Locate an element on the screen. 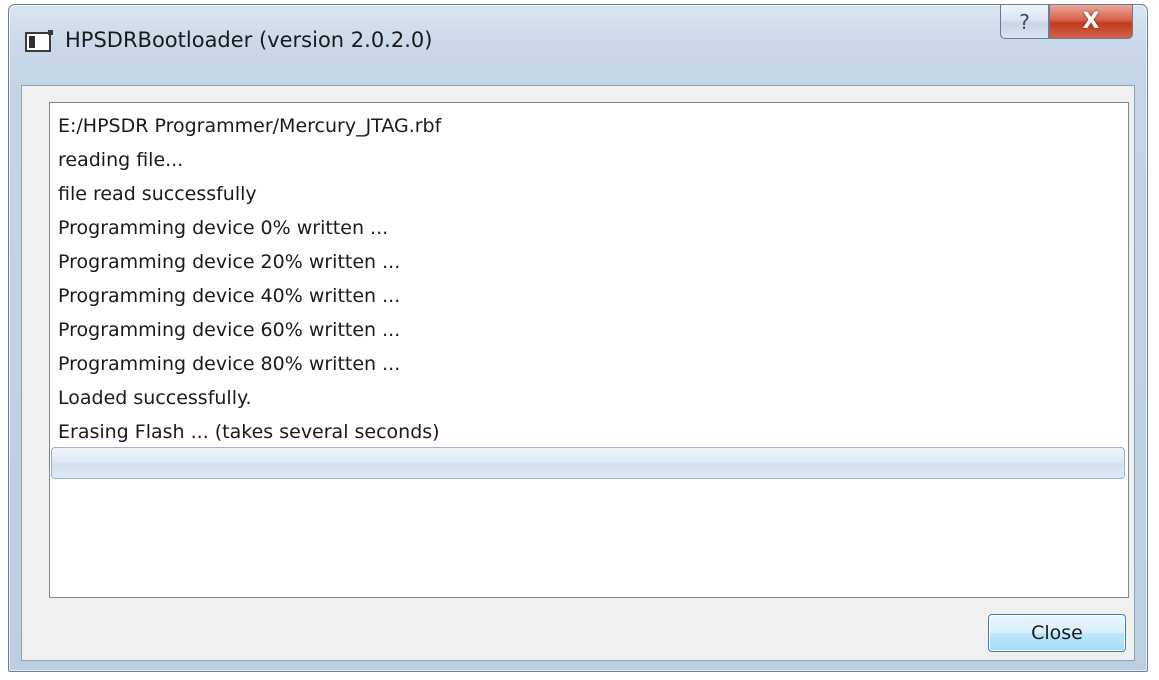 The width and height of the screenshot is (1159, 680). help-icon: ? is located at coordinates (1024, 21).